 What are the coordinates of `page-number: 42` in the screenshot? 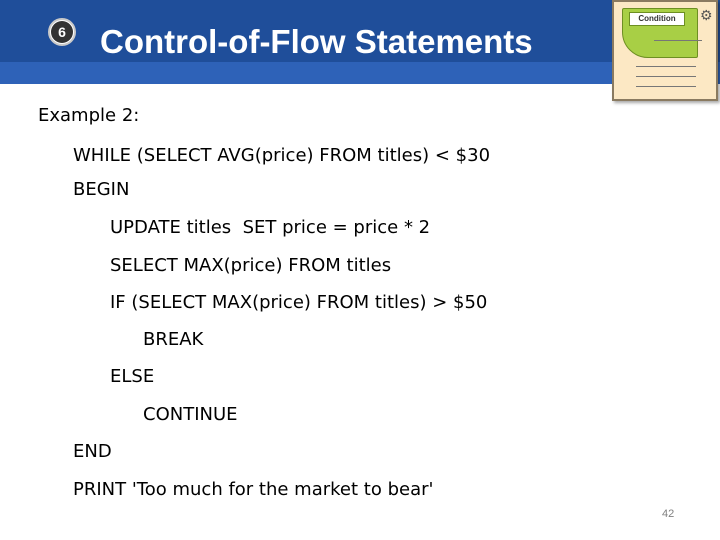 It's located at (668, 514).